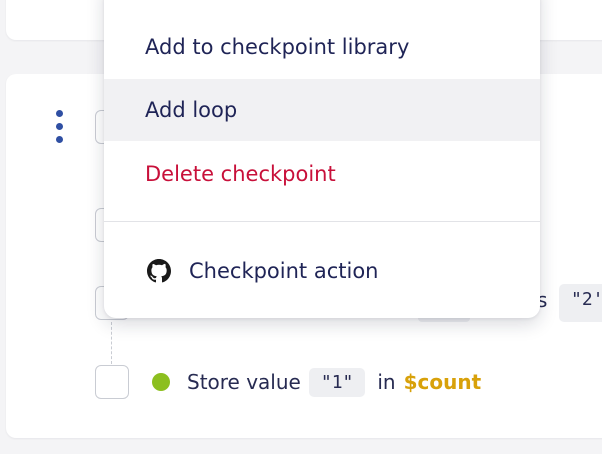  Describe the element at coordinates (277, 47) in the screenshot. I see `menu-item-label: Add to checkpoint library` at that location.